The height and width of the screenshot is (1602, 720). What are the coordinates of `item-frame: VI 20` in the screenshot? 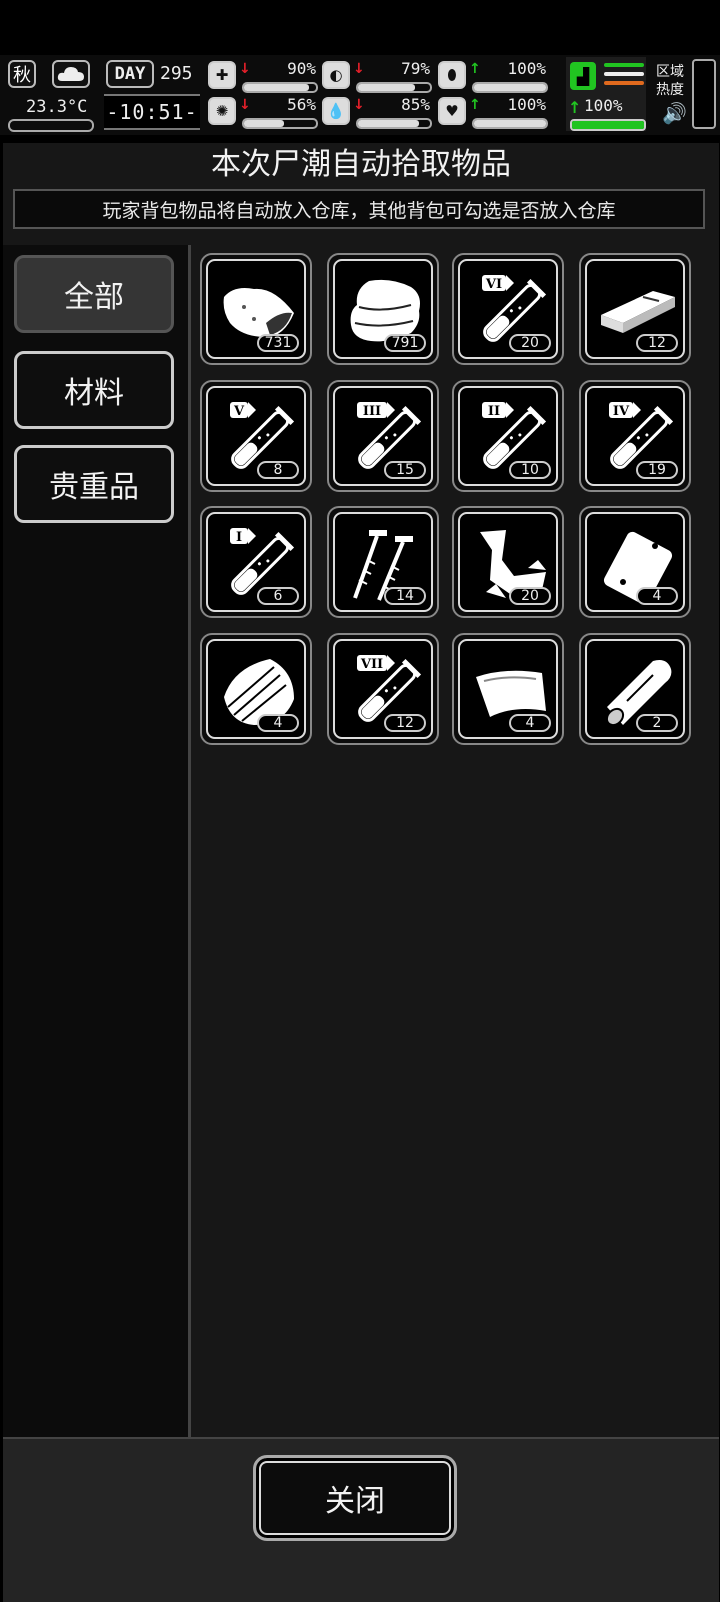 It's located at (508, 309).